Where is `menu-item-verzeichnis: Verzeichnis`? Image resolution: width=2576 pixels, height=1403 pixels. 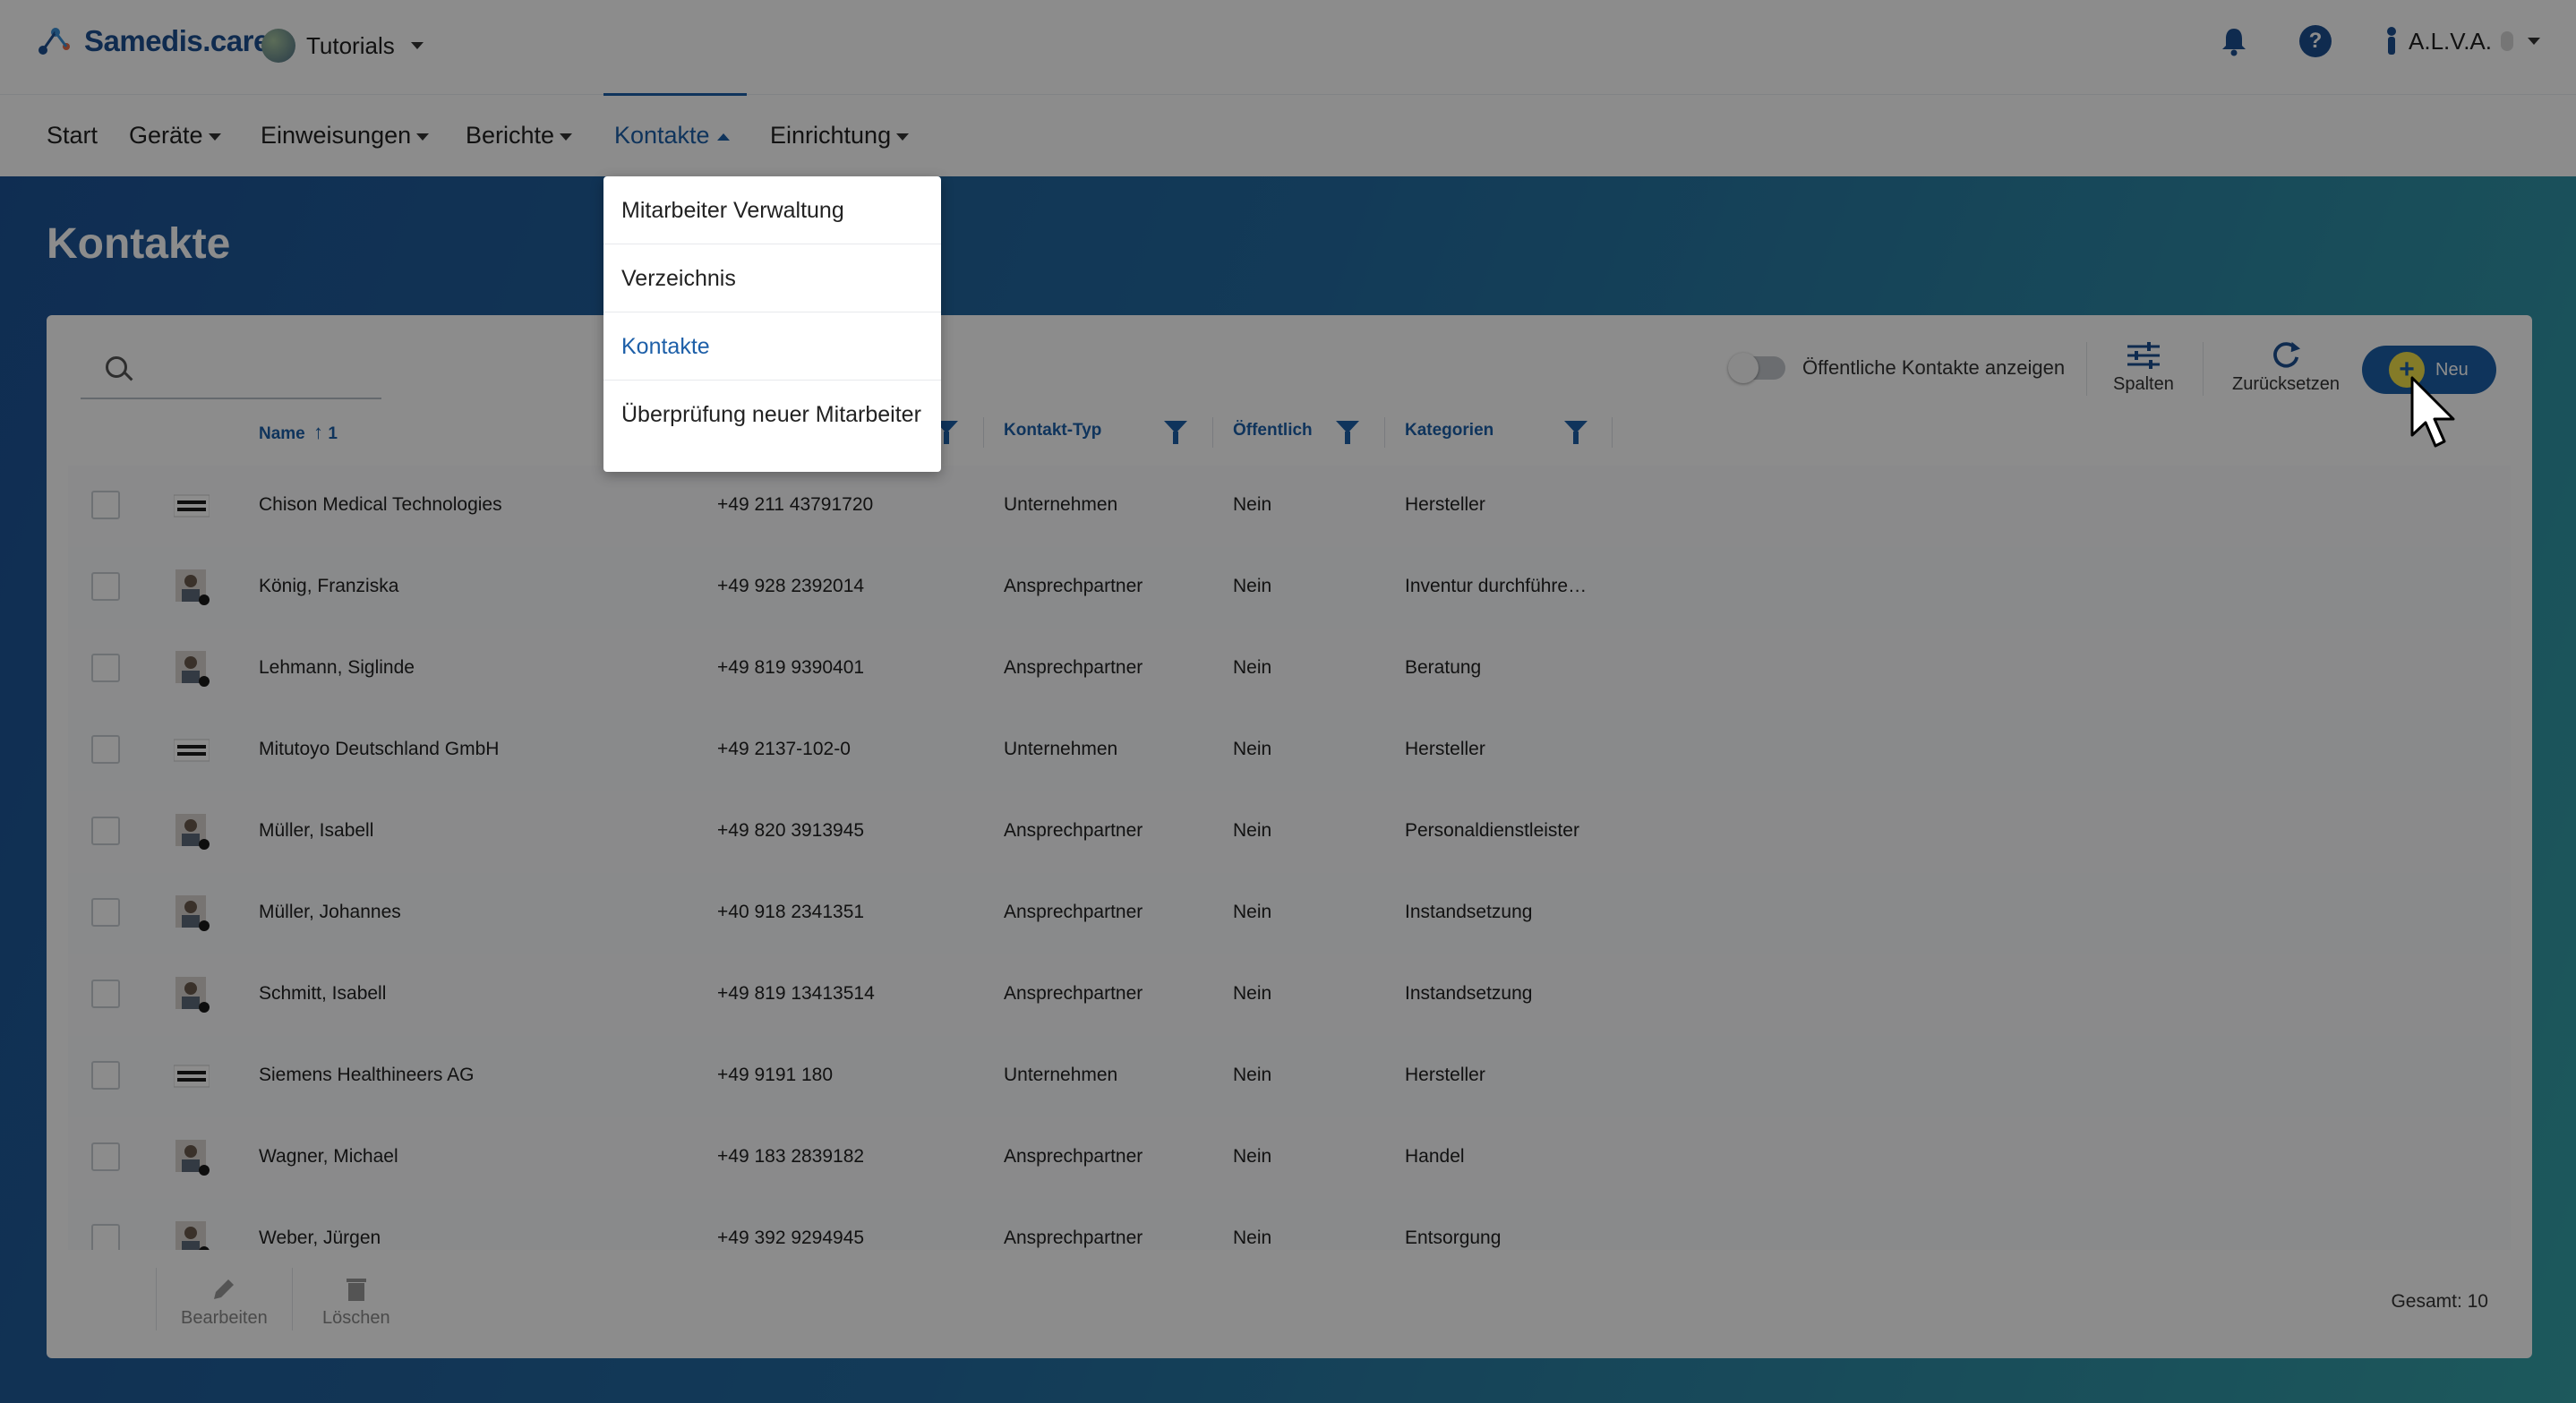 menu-item-verzeichnis: Verzeichnis is located at coordinates (772, 278).